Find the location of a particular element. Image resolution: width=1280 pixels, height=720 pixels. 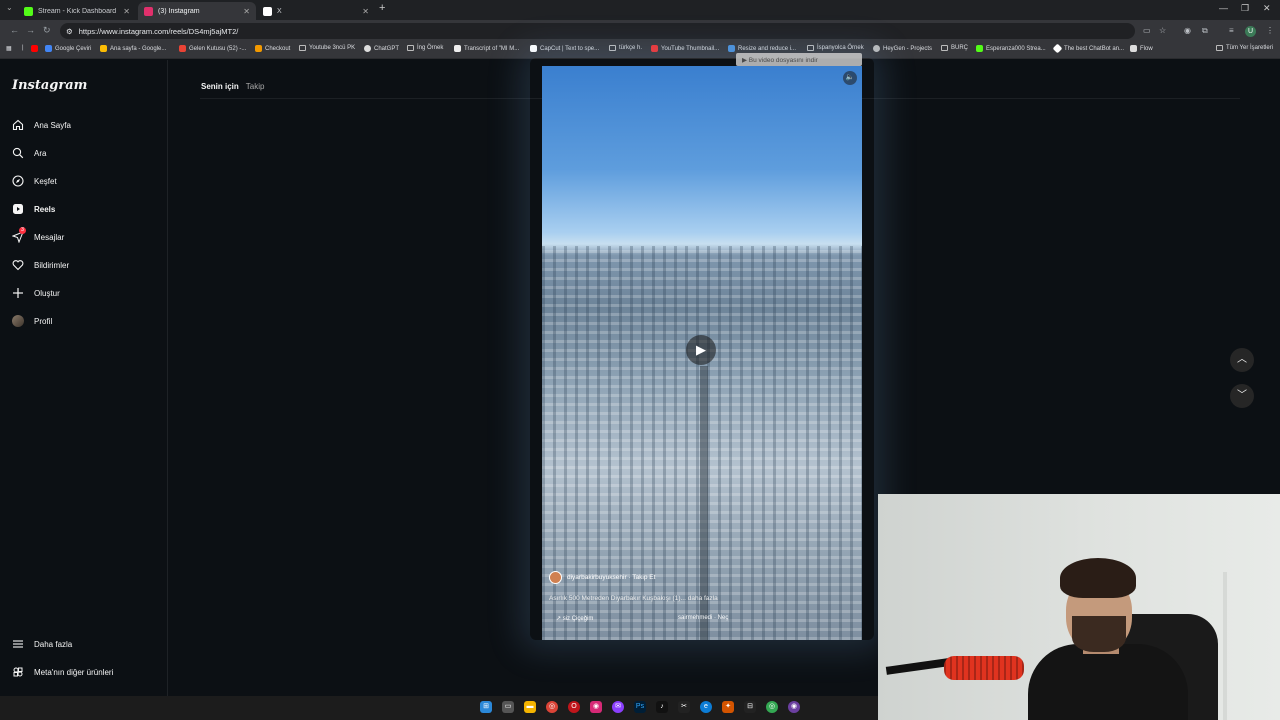

chatbot-icon is located at coordinates (1057, 48).